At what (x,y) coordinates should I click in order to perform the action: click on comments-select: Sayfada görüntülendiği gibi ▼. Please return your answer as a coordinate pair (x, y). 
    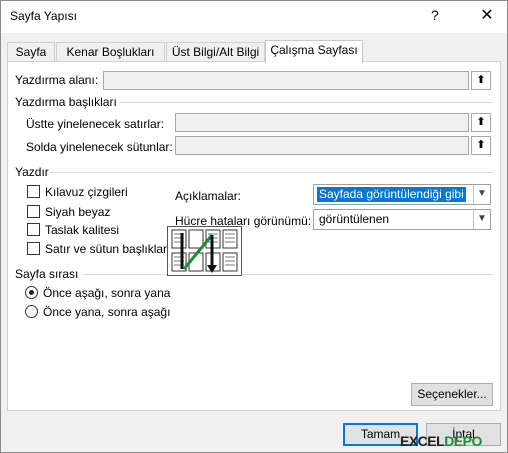
    Looking at the image, I should click on (402, 194).